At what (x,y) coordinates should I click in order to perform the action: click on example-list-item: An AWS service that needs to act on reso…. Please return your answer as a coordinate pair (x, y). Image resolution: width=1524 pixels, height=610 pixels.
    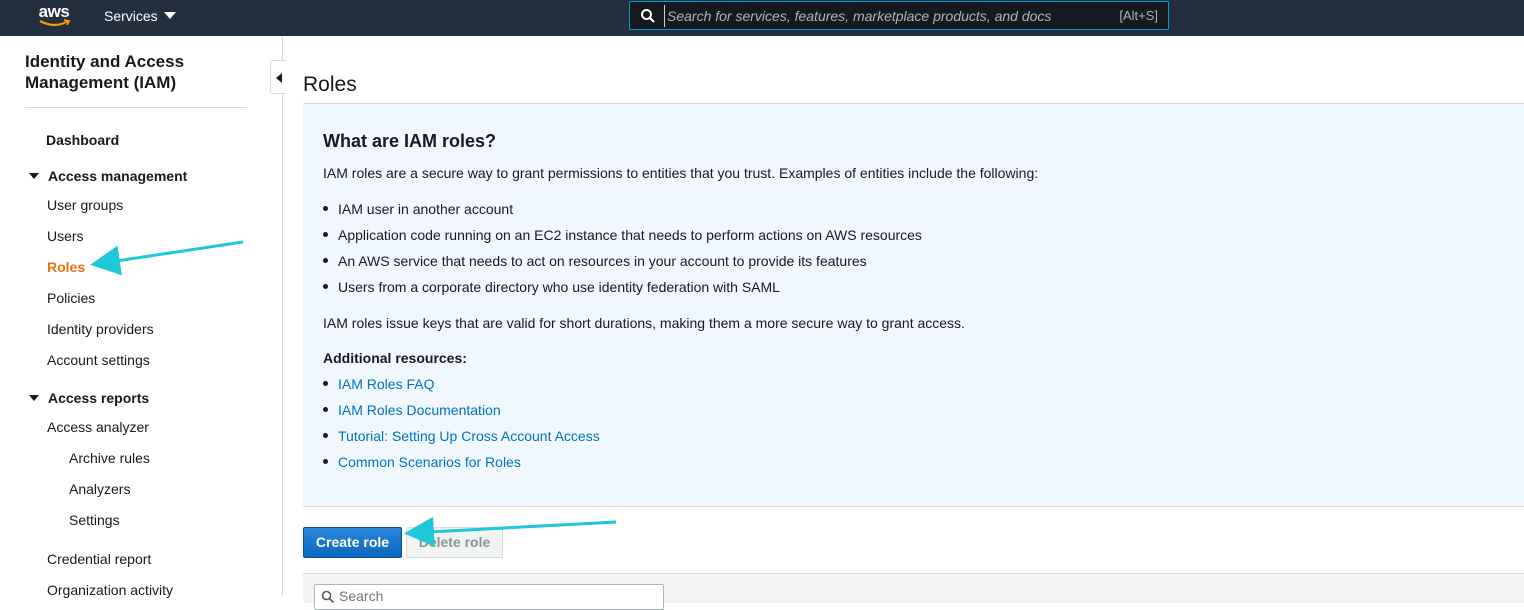
    Looking at the image, I should click on (595, 261).